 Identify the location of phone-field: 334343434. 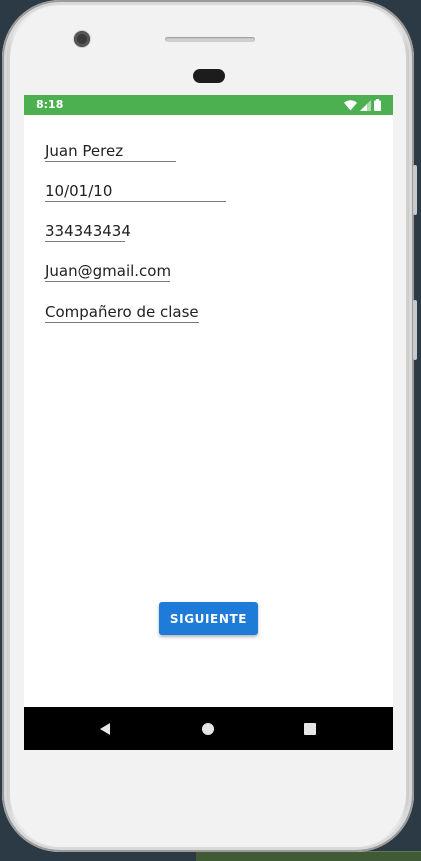
(88, 231).